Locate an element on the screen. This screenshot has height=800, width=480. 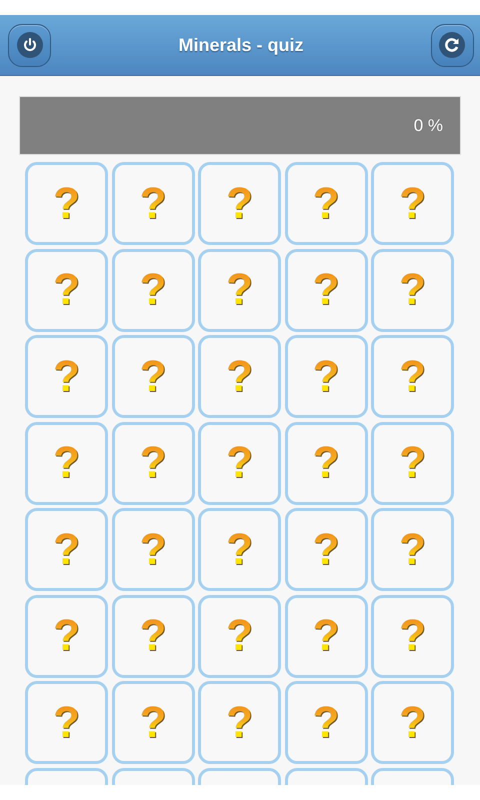
app-title: Minerals - quiz is located at coordinates (241, 45).